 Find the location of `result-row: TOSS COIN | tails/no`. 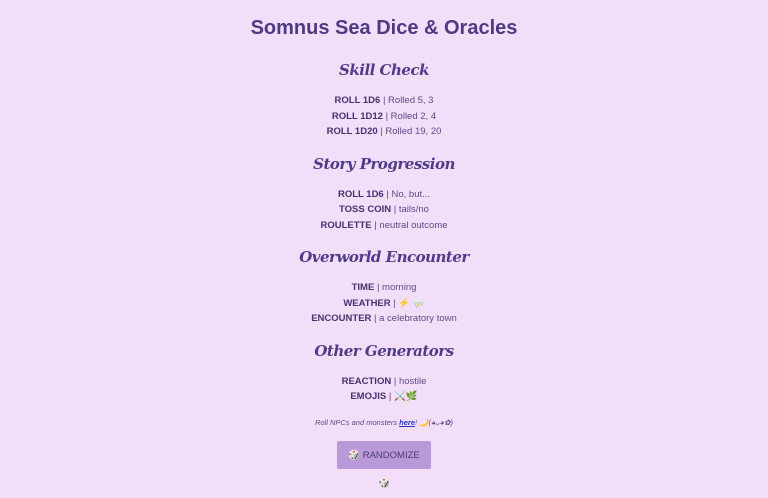

result-row: TOSS COIN | tails/no is located at coordinates (384, 210).